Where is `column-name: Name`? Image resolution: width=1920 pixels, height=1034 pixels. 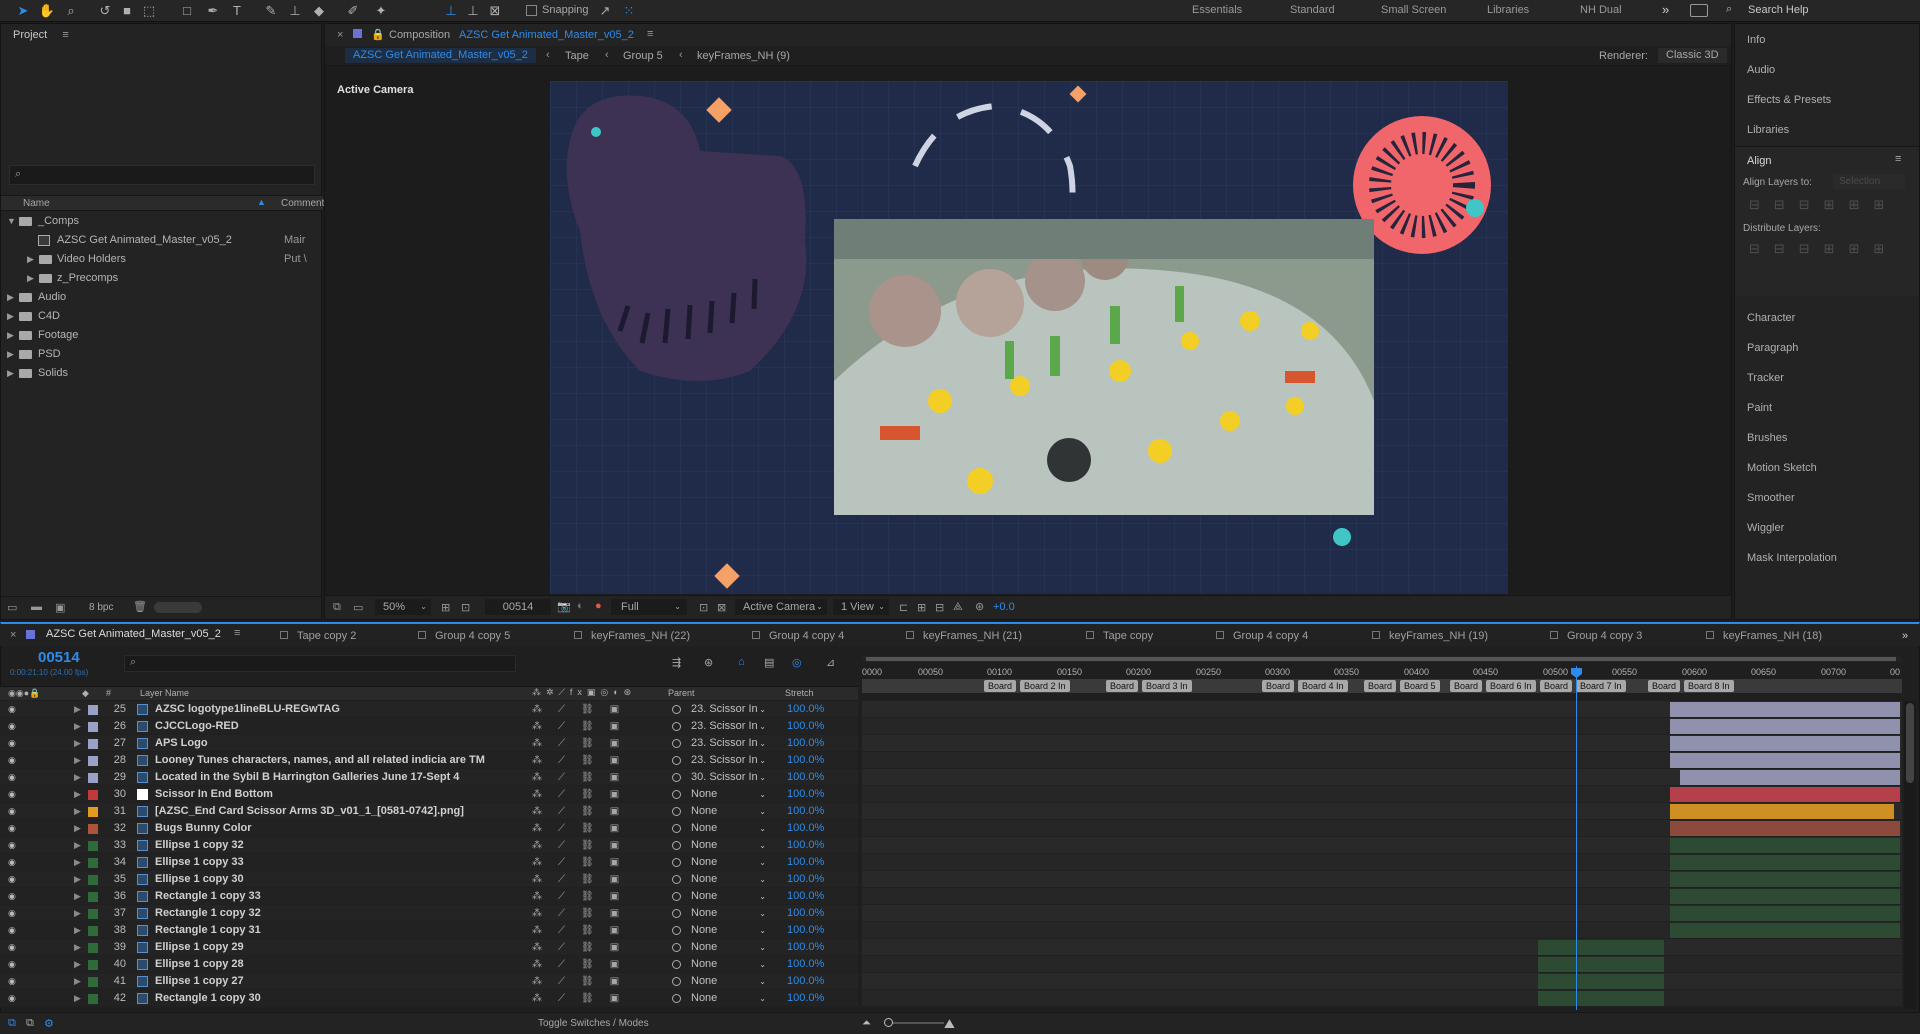
column-name: Name is located at coordinates (36, 203).